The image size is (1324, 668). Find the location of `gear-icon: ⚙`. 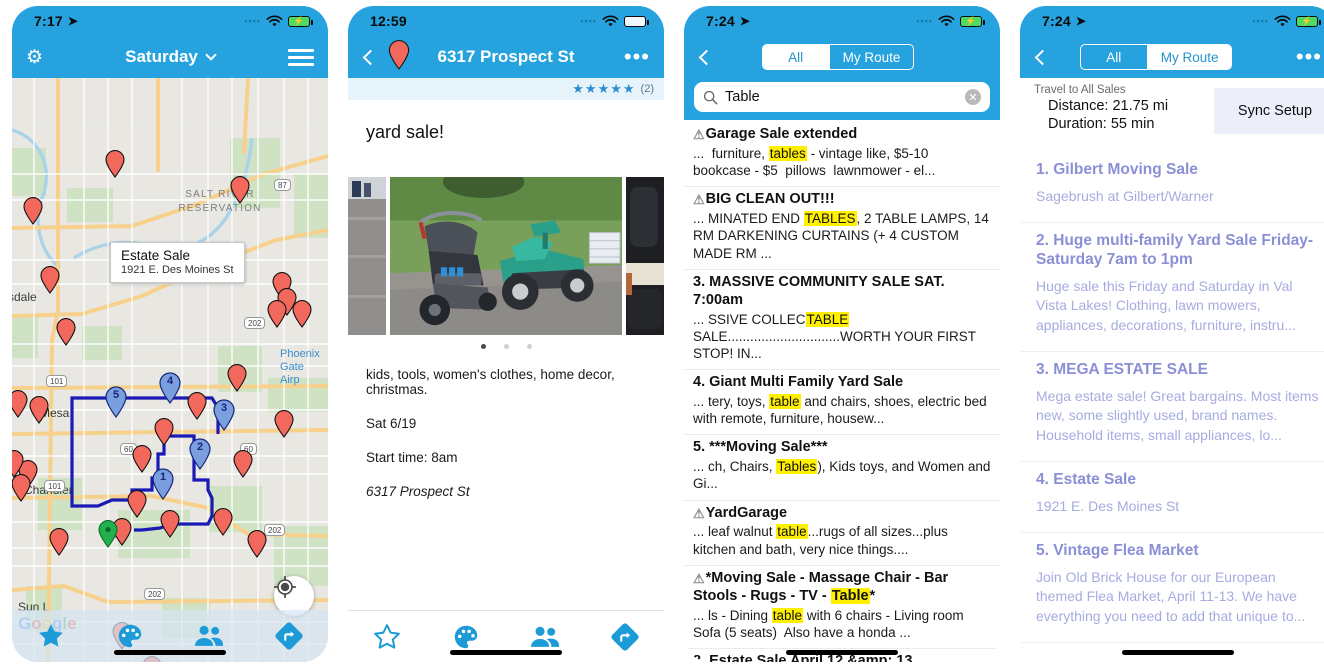

gear-icon: ⚙ is located at coordinates (34, 57).